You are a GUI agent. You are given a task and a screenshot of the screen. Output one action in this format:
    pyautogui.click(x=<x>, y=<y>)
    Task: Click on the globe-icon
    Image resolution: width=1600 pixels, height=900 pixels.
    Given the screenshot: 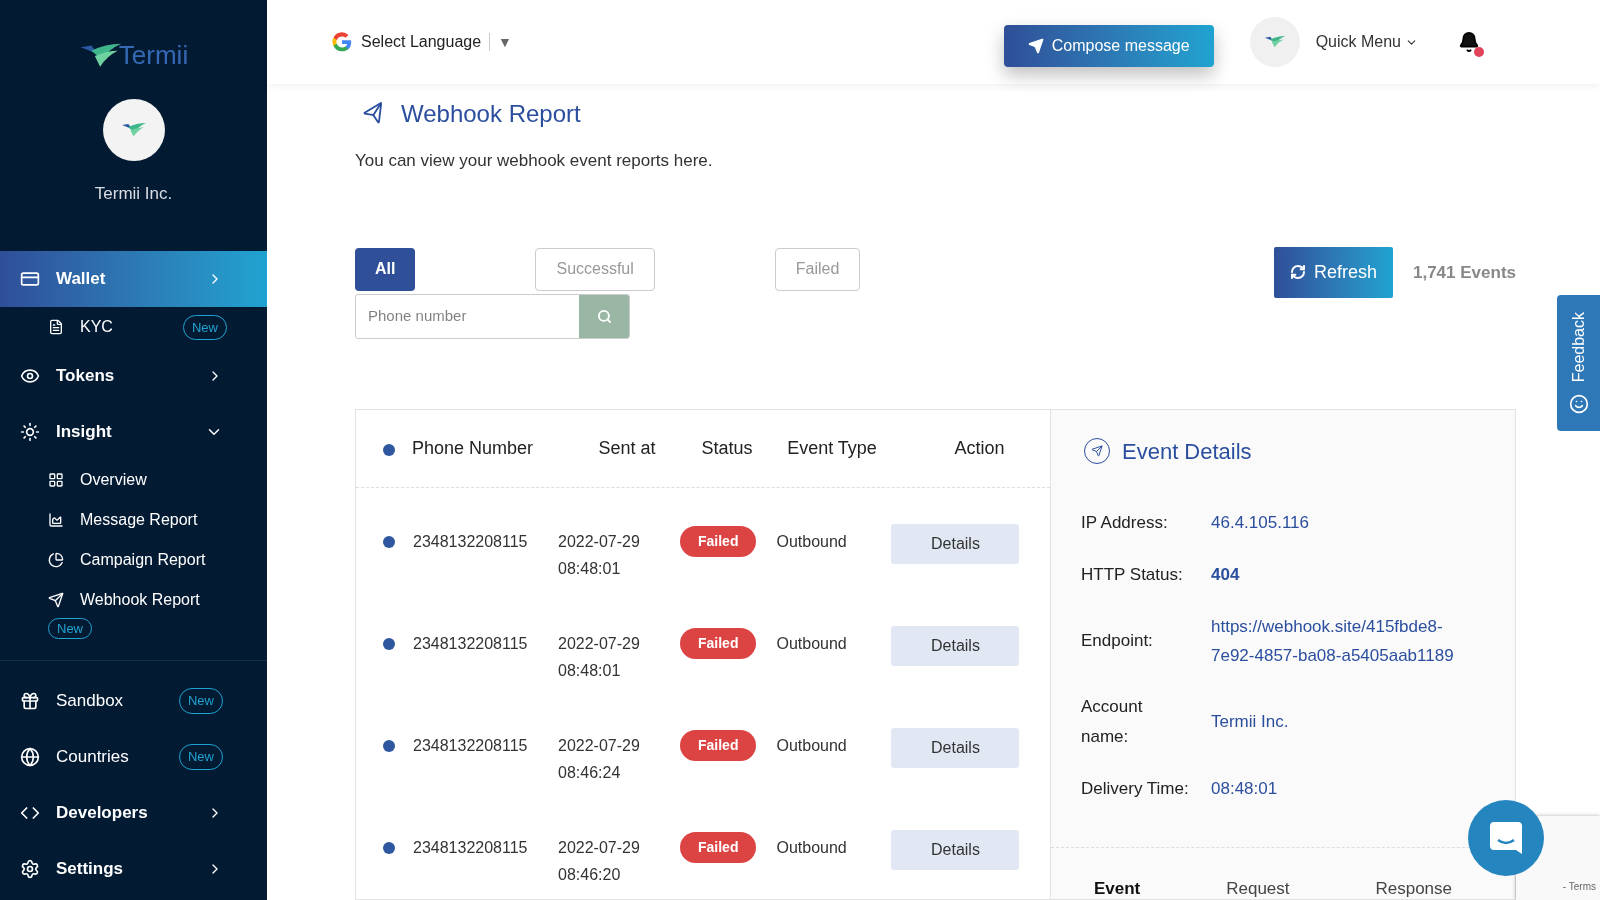 What is the action you would take?
    pyautogui.click(x=30, y=757)
    